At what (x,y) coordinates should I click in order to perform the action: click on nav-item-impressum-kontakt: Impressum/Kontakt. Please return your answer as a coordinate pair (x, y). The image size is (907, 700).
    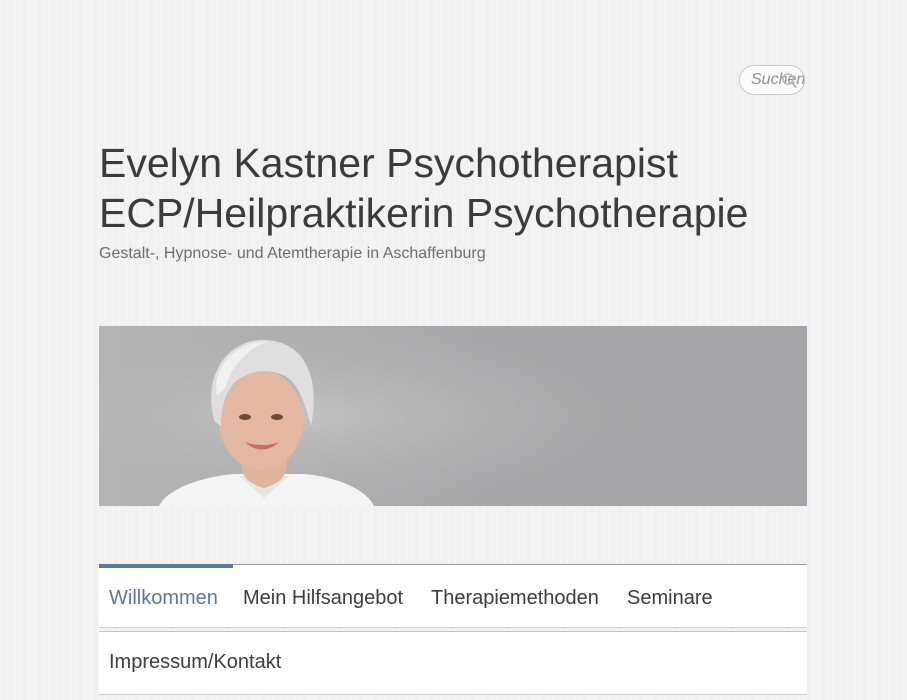
    Looking at the image, I should click on (195, 662).